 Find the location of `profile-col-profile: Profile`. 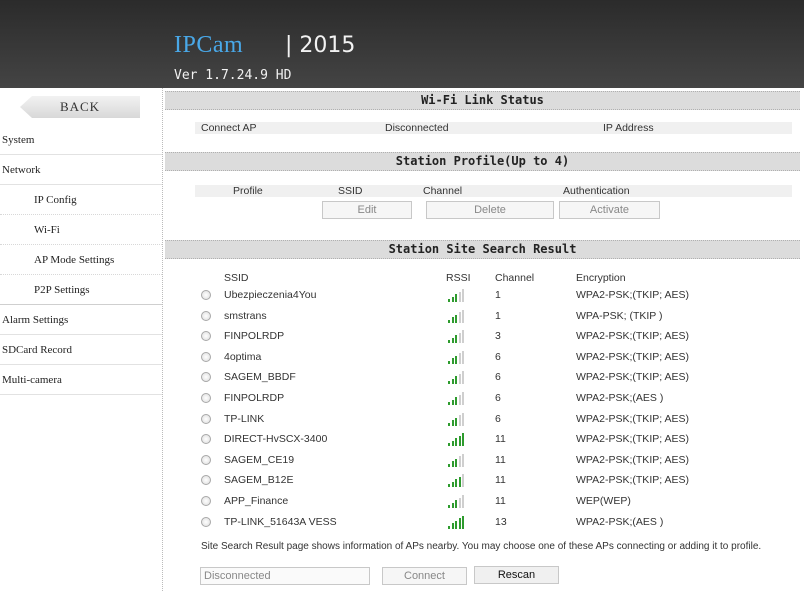

profile-col-profile: Profile is located at coordinates (248, 191).